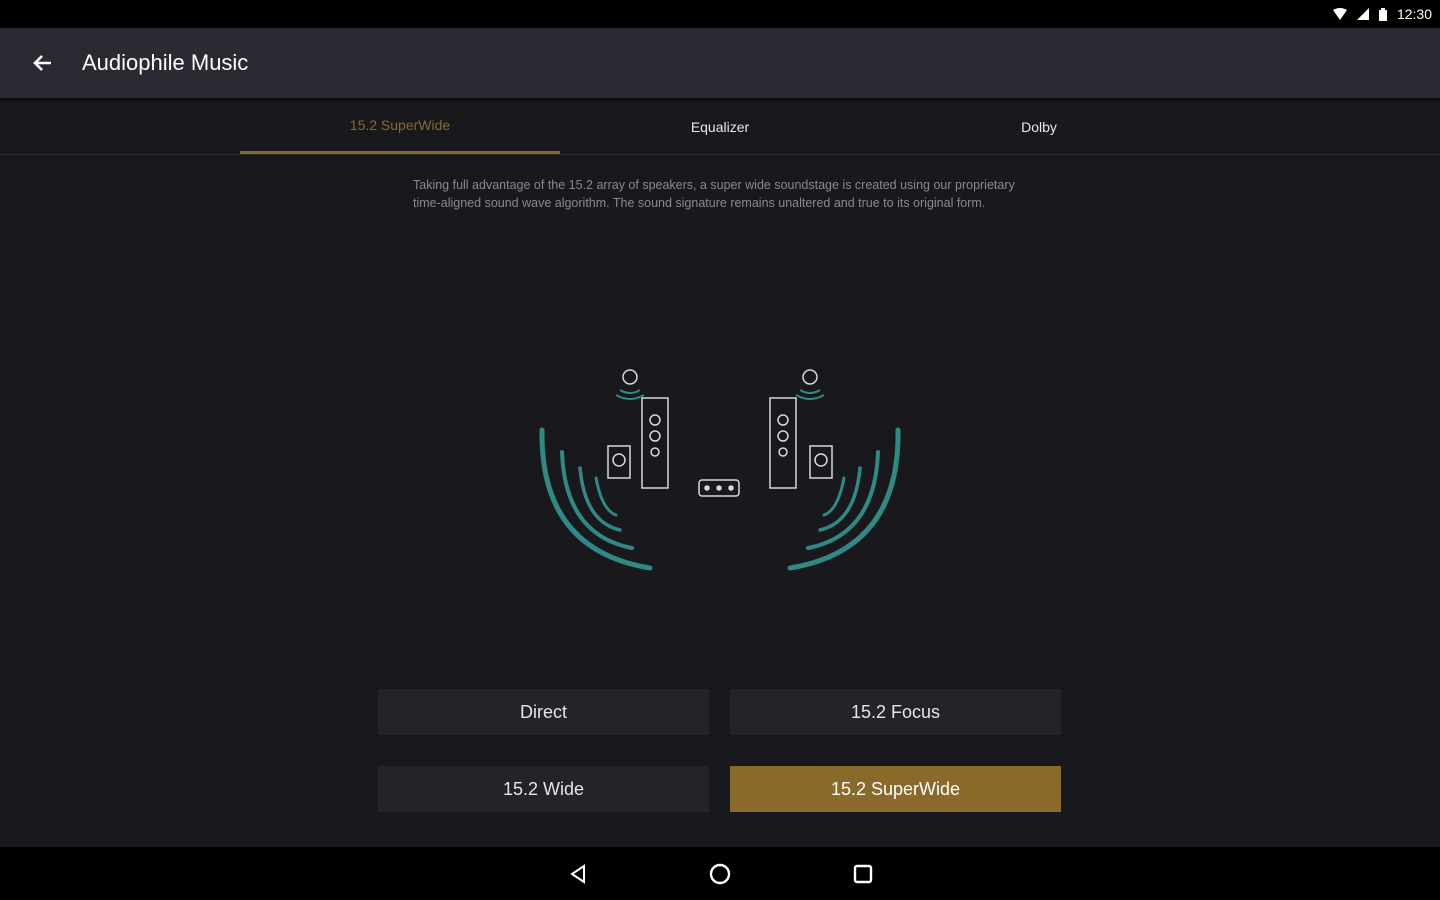 This screenshot has height=900, width=1440. Describe the element at coordinates (1339, 14) in the screenshot. I see `wifi-icon` at that location.